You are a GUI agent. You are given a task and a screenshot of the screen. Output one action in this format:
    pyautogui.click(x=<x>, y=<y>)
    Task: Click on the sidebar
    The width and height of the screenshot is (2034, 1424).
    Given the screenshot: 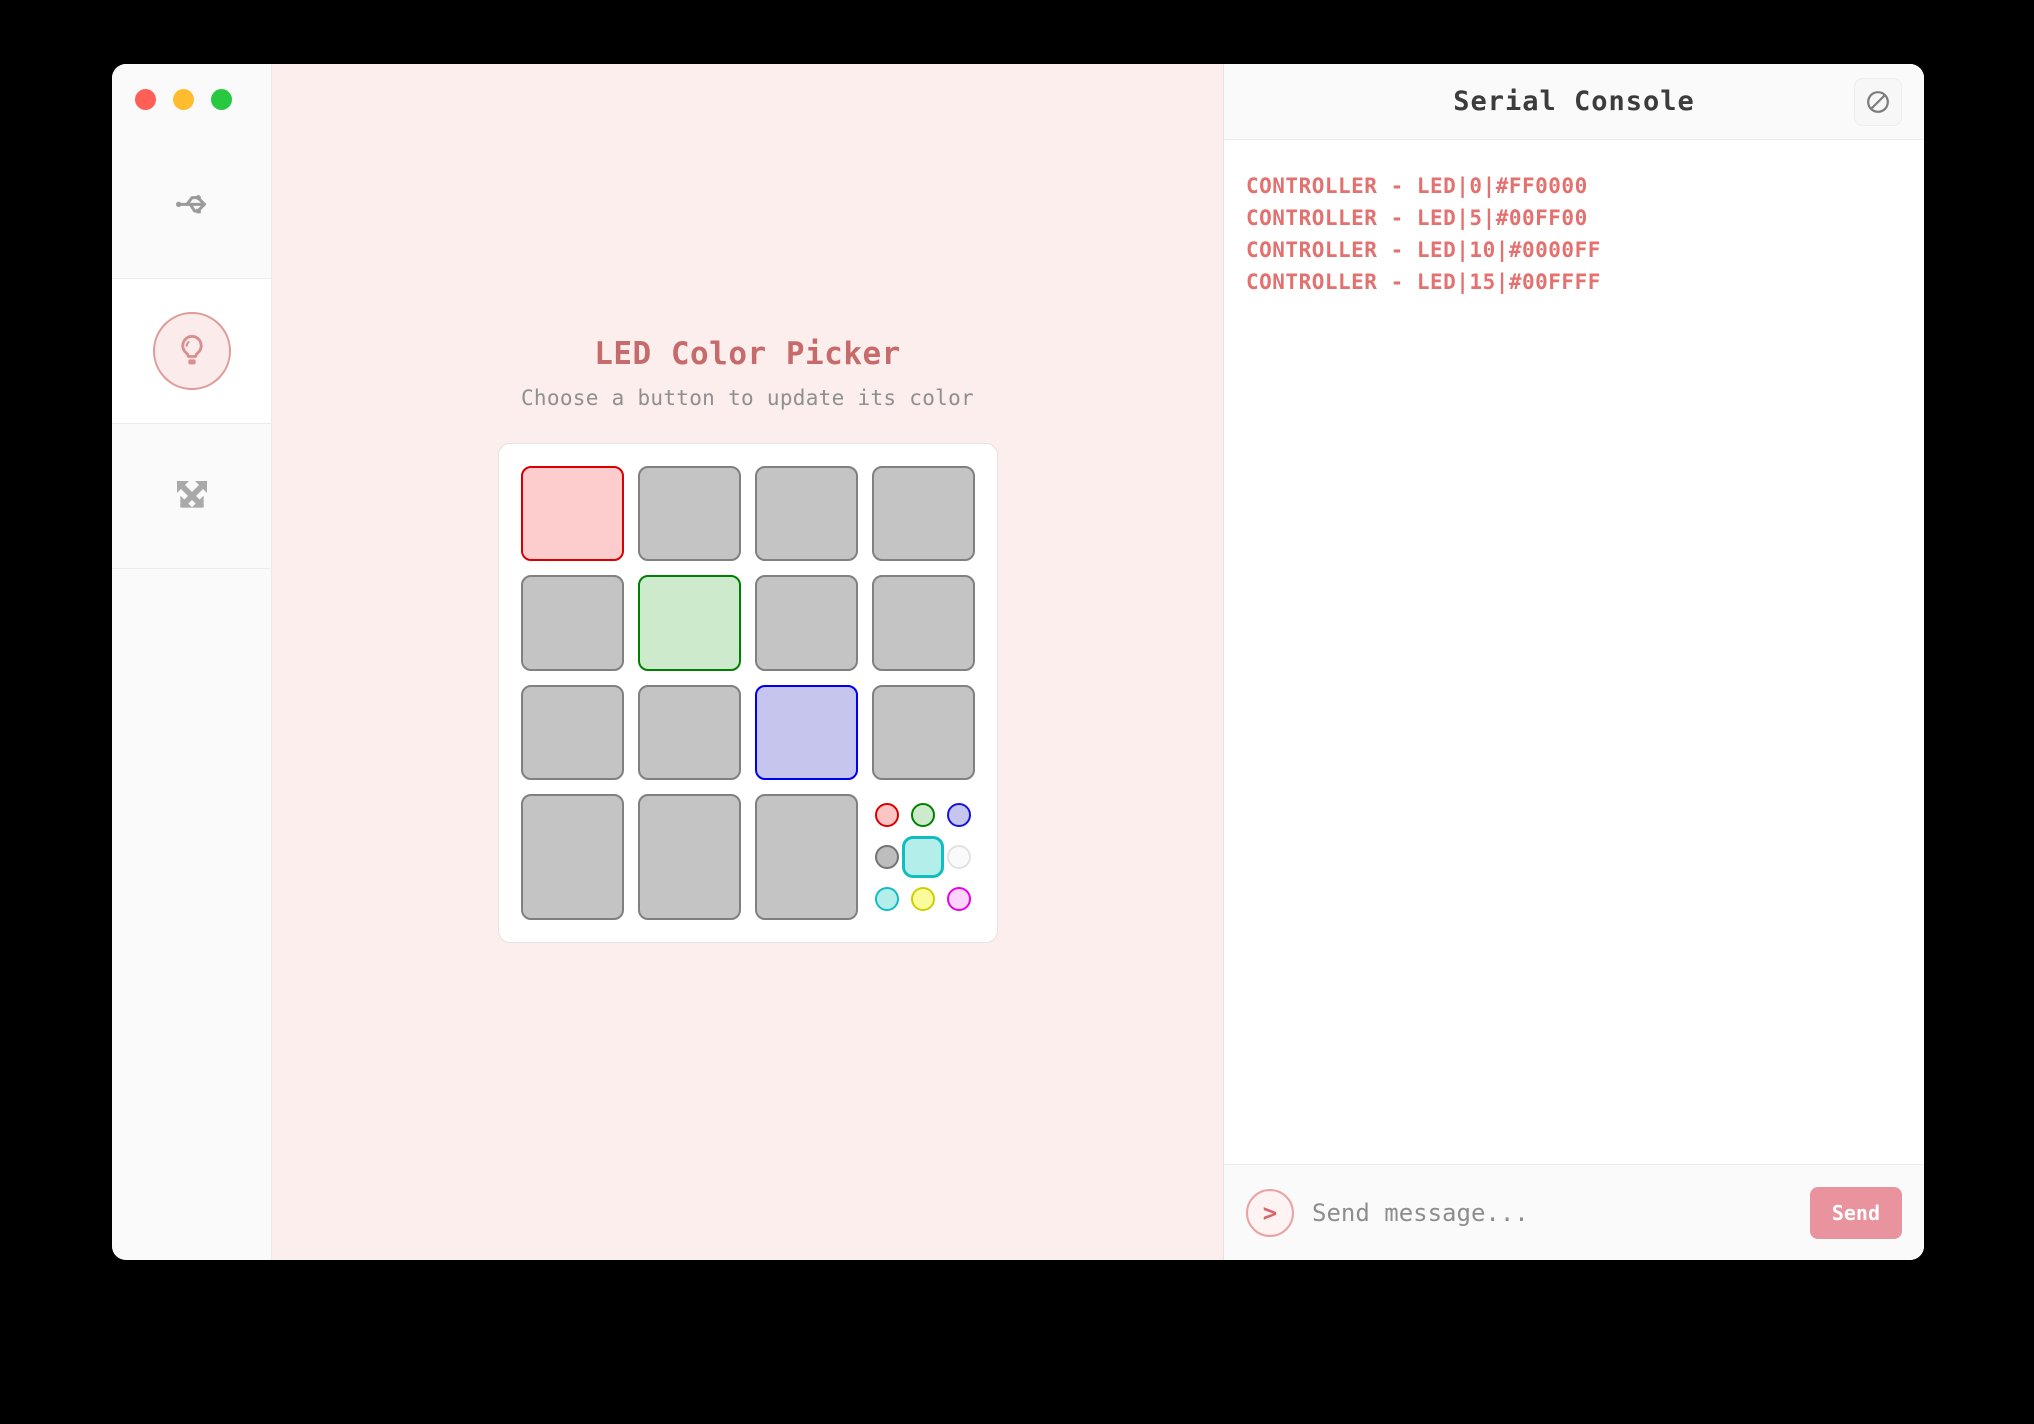 What is the action you would take?
    pyautogui.click(x=192, y=662)
    